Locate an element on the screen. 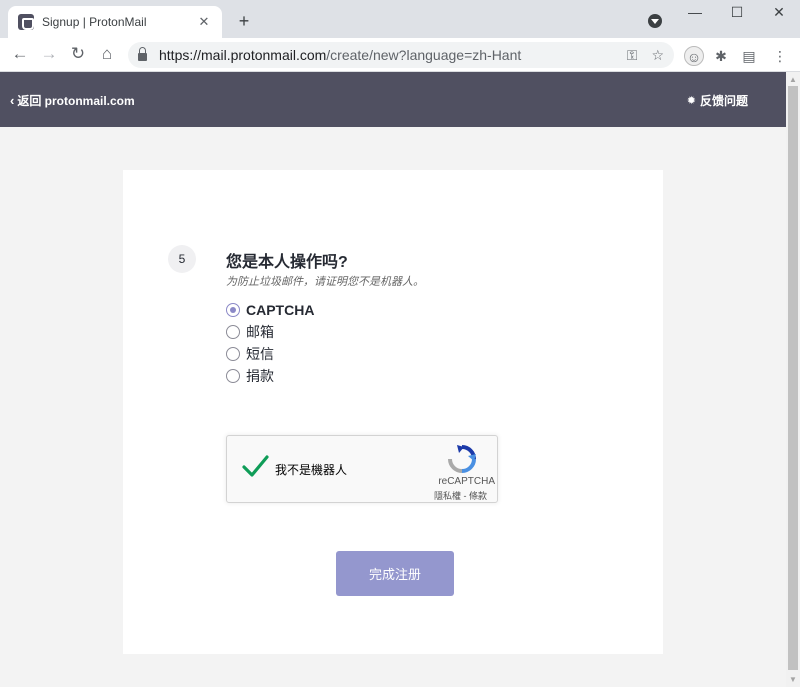  option-label: CAPTCHA is located at coordinates (280, 310).